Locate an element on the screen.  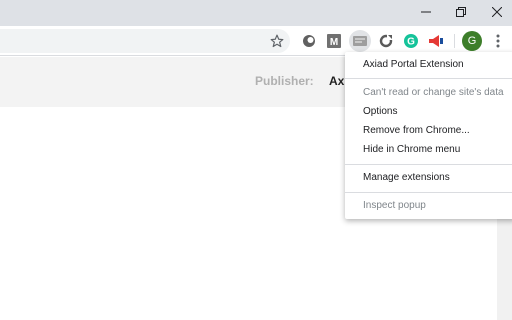
menu-item-extension-title: Axiad Portal Extension is located at coordinates (428, 65).